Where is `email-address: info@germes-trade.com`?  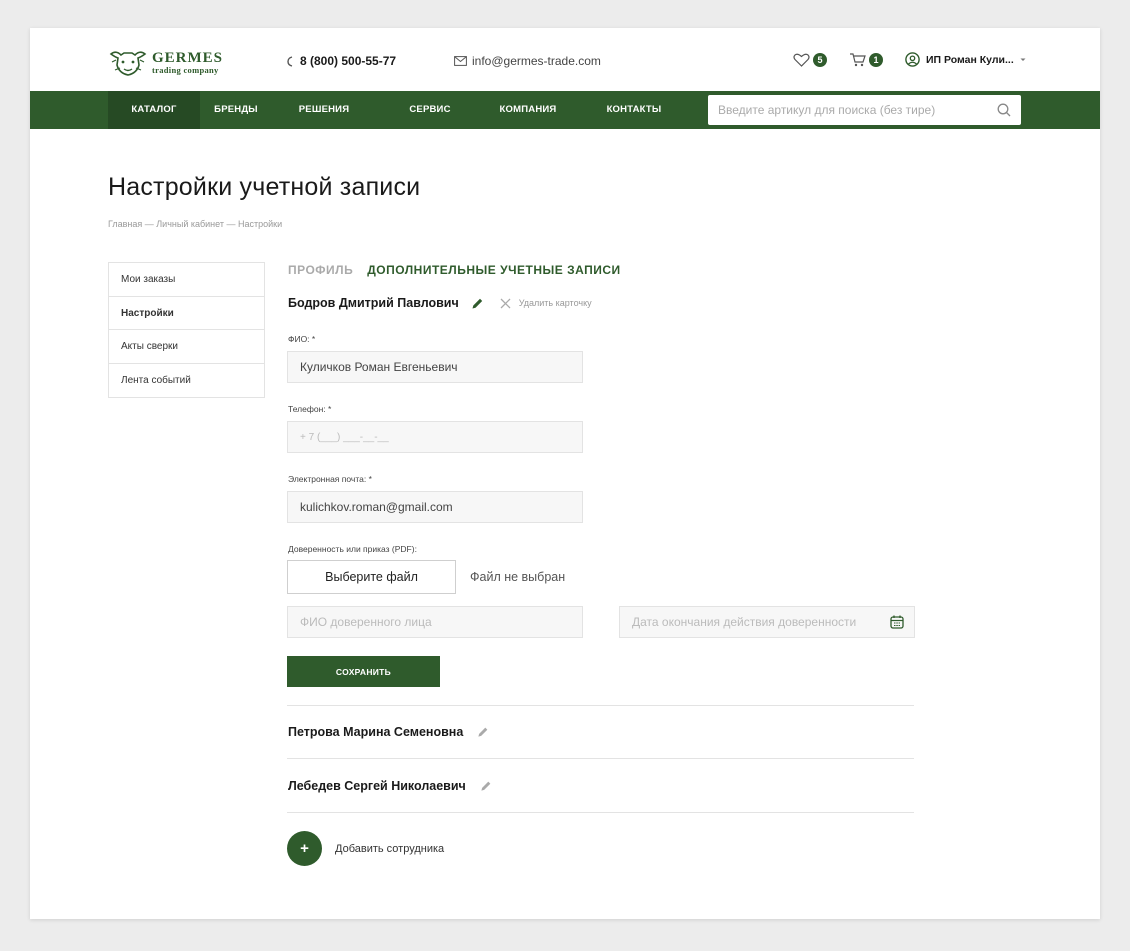
email-address: info@germes-trade.com is located at coordinates (536, 61).